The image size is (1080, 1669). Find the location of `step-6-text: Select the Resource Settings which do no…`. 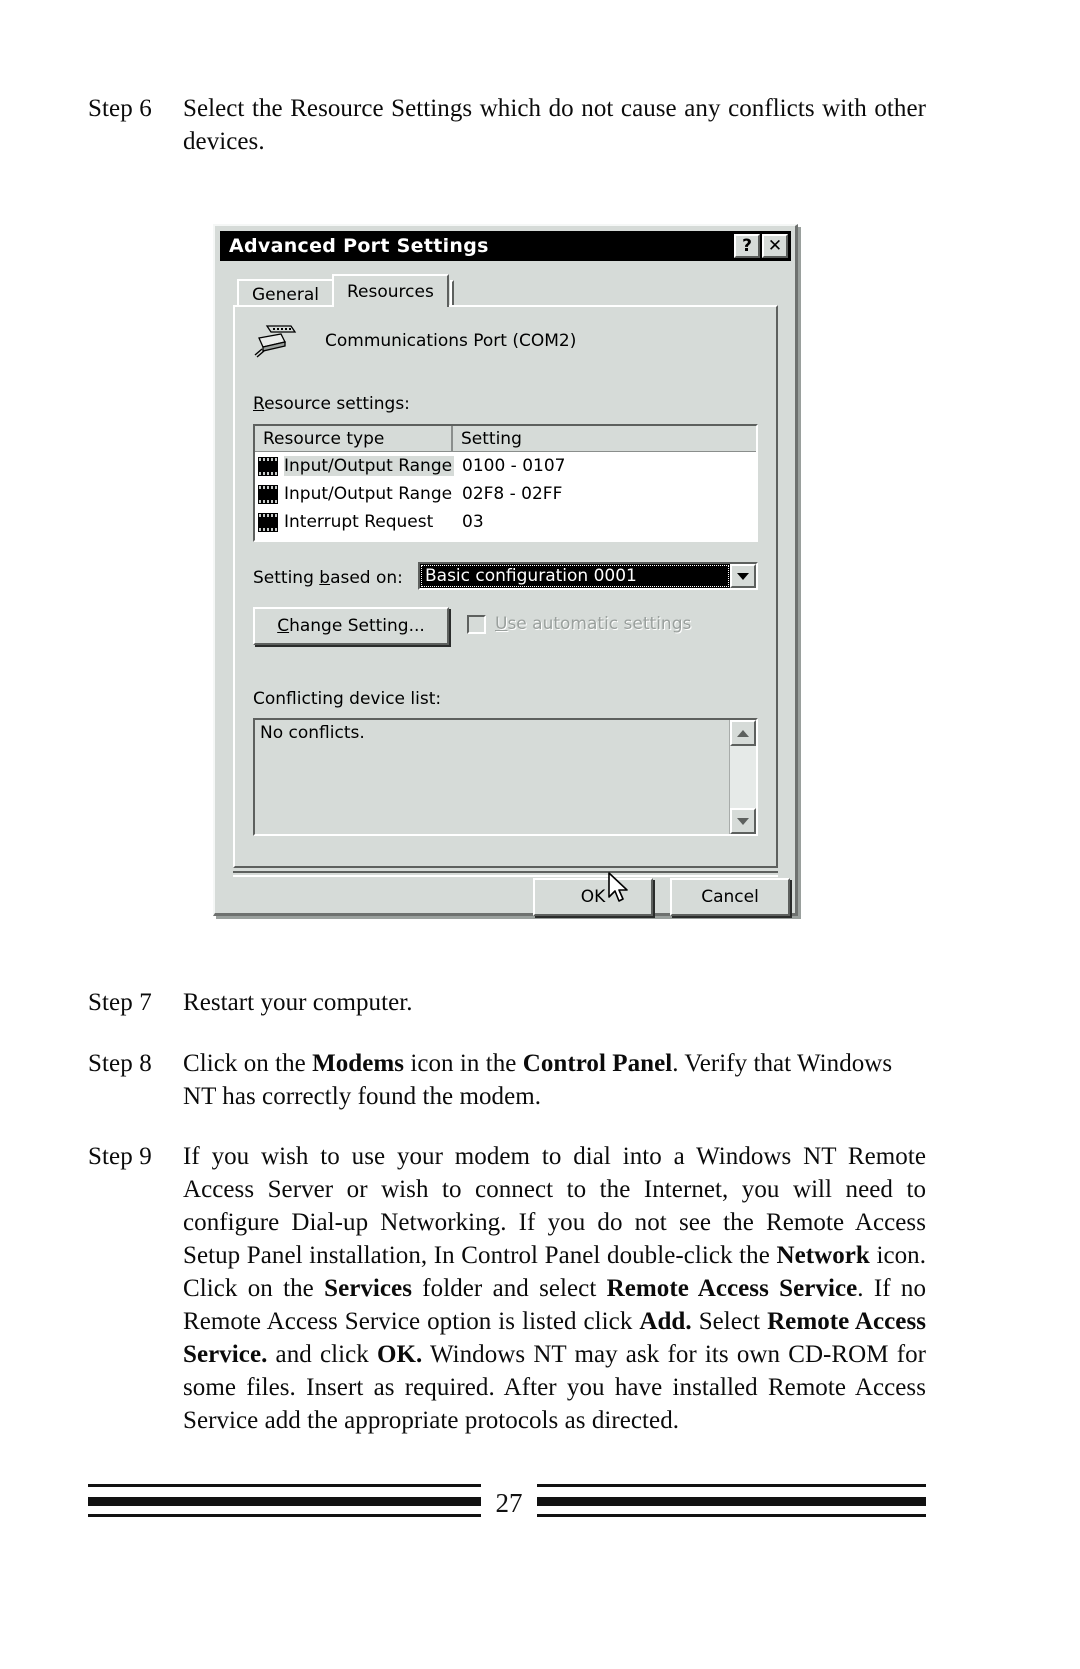

step-6-text: Select the Resource Settings which do no… is located at coordinates (554, 125).